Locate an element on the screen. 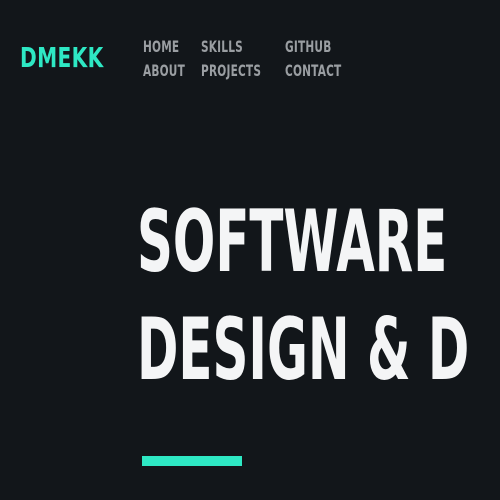  brand-logo: DMEKK is located at coordinates (62, 58).